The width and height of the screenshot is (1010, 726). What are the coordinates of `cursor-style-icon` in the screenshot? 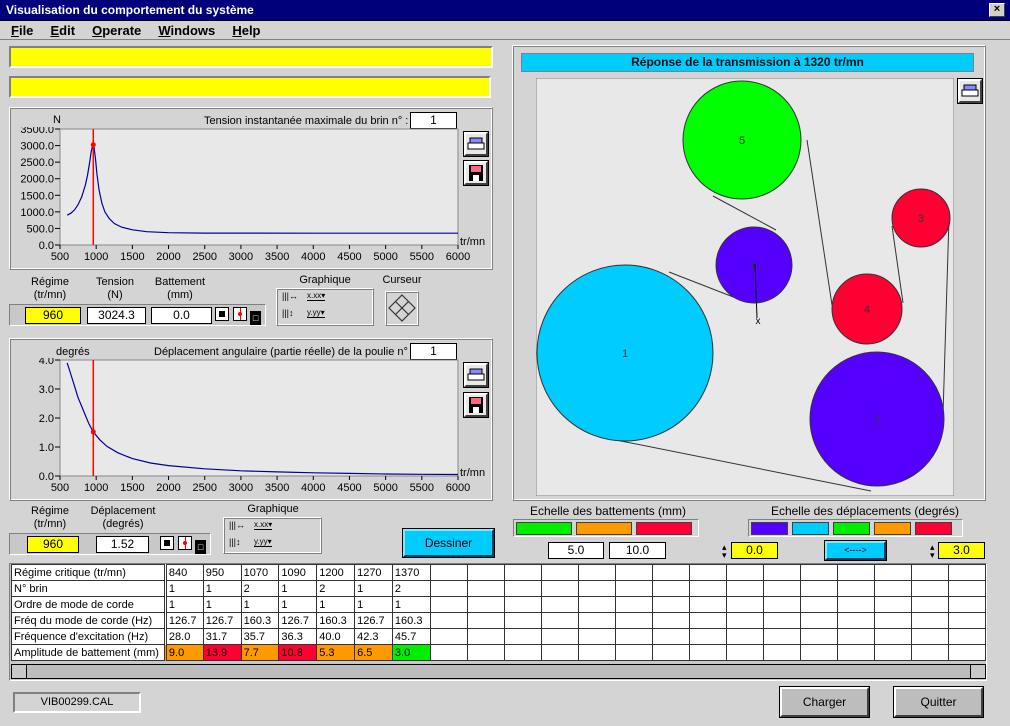 It's located at (222, 314).